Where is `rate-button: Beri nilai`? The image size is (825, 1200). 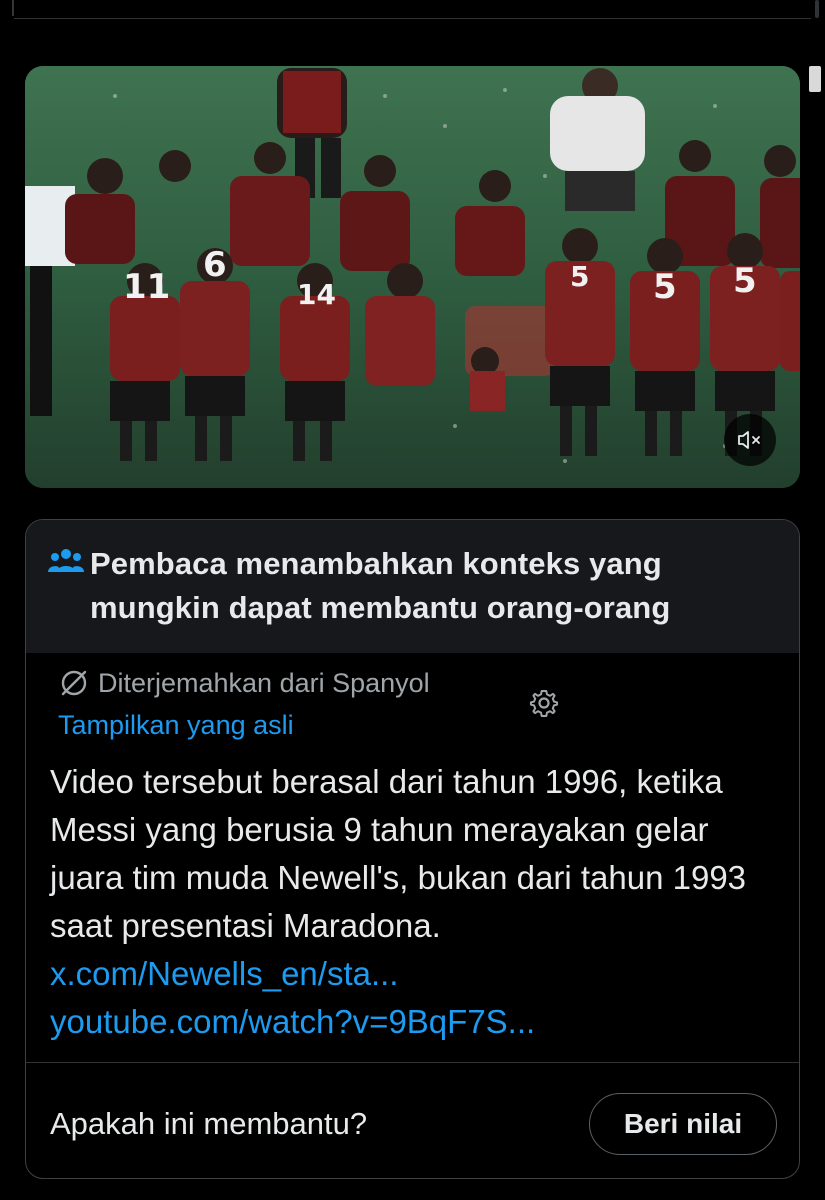 rate-button: Beri nilai is located at coordinates (683, 1124).